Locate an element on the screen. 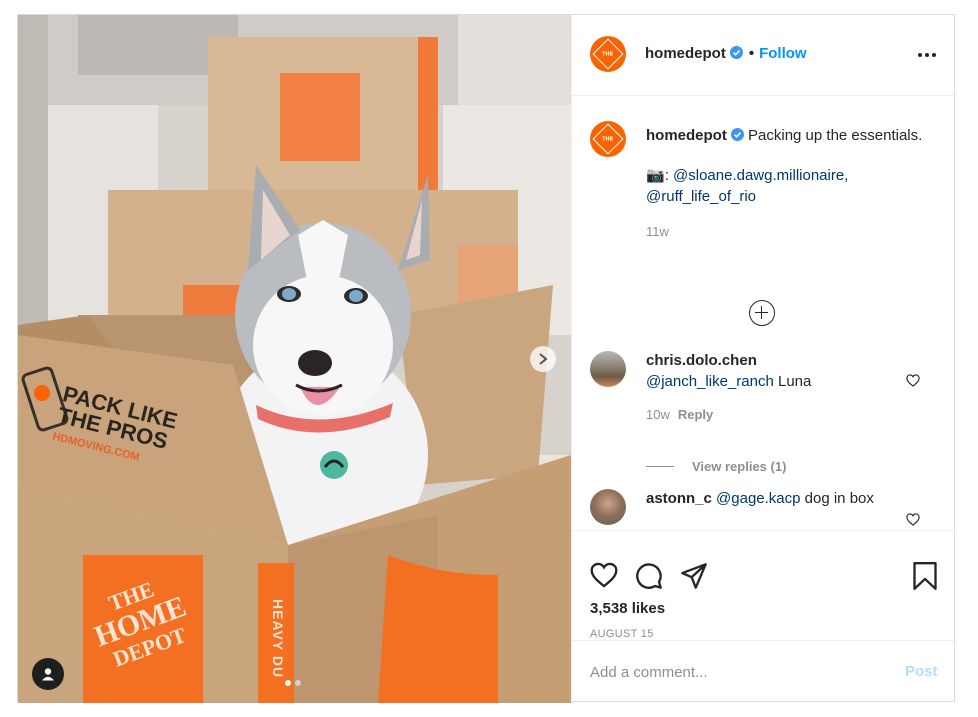 The width and height of the screenshot is (978, 717). camera-emoji: 📷 is located at coordinates (655, 175).